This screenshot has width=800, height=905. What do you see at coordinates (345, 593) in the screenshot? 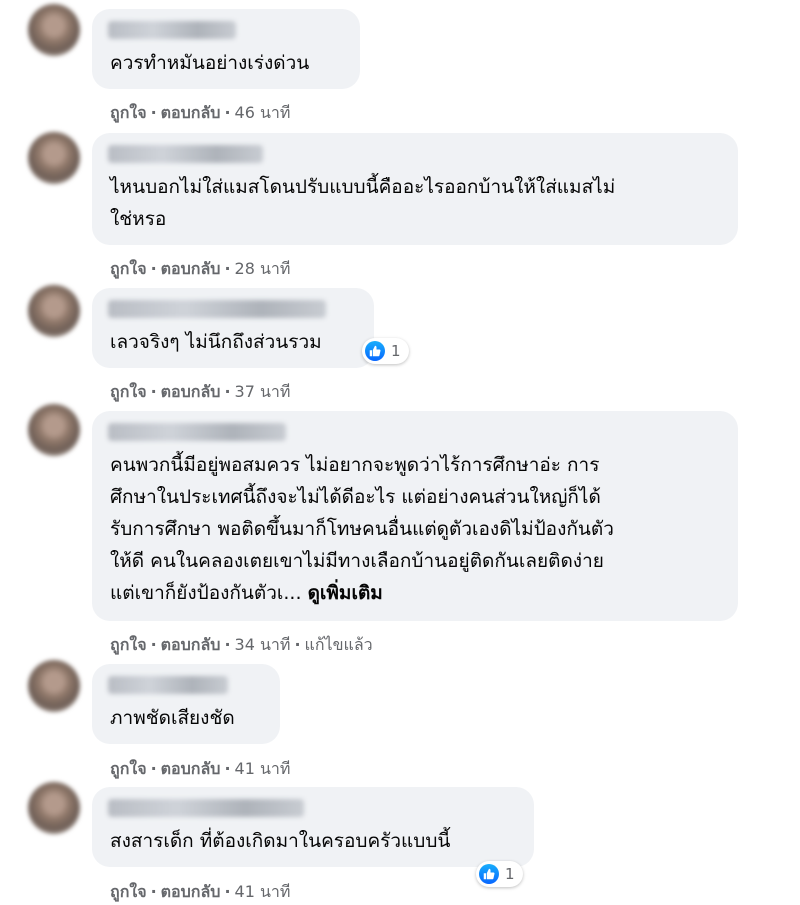
I see `see-more-link: ดูเพิ่มเติม` at bounding box center [345, 593].